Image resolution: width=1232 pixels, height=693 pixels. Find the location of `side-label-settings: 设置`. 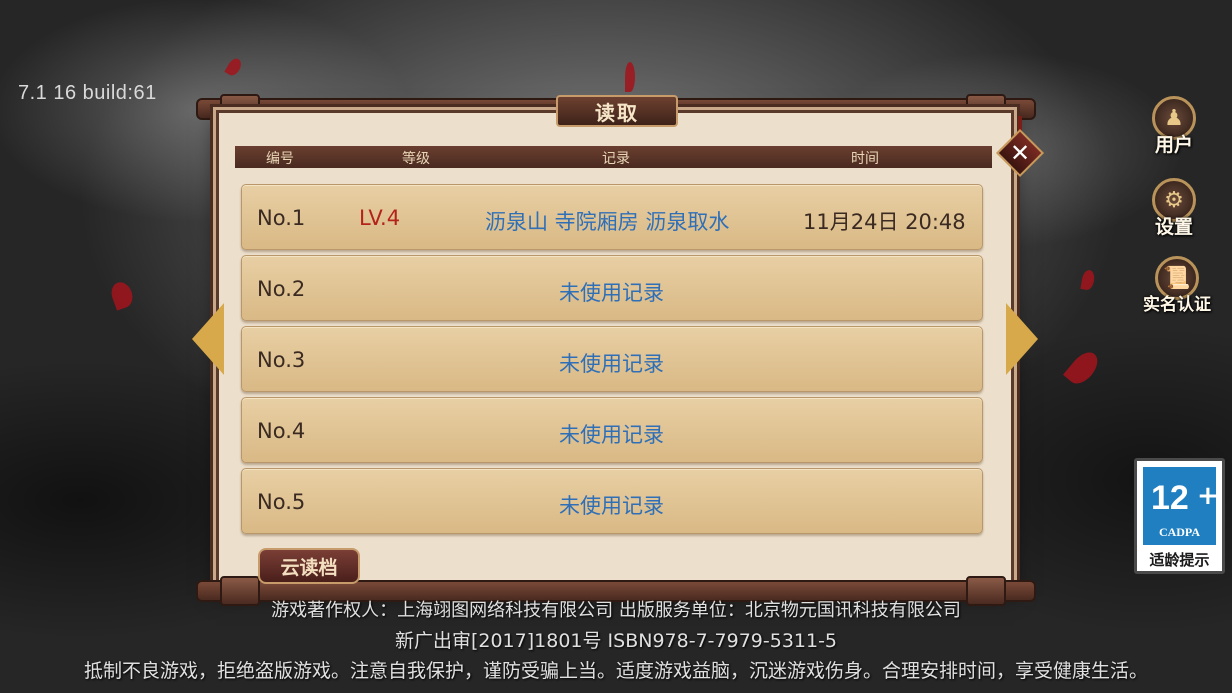

side-label-settings: 设置 is located at coordinates (1173, 227).